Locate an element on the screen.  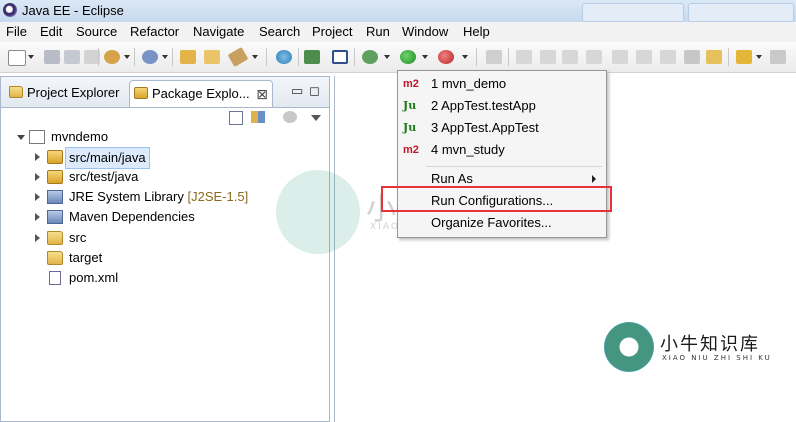
view-tab-strip: Project Explorer Package Explo... ⊠ ▭ ◻ is located at coordinates (165, 92).